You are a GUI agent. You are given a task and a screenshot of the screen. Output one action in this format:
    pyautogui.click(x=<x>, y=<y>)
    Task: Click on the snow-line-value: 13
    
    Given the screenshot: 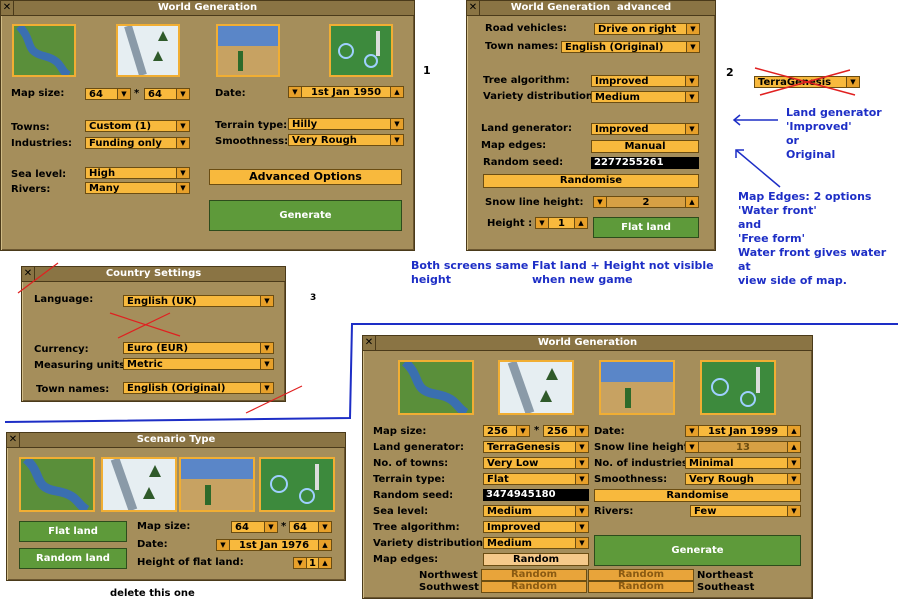 What is the action you would take?
    pyautogui.click(x=743, y=447)
    